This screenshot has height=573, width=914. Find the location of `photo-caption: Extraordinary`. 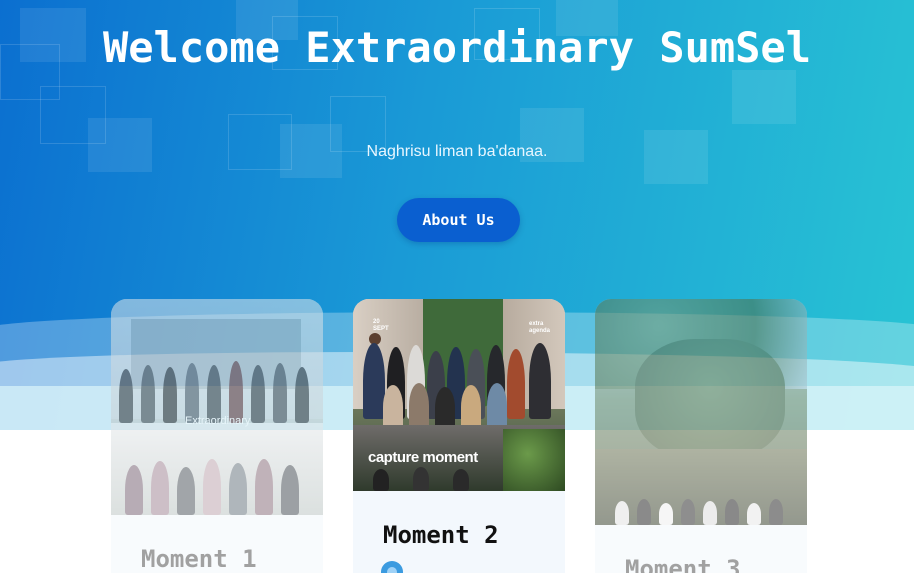

photo-caption: Extraordinary is located at coordinates (218, 421).